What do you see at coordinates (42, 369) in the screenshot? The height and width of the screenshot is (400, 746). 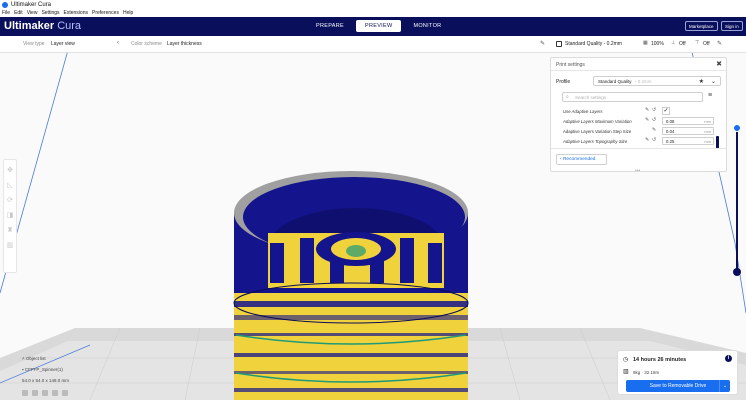 I see `object-name: ▪ CFFFP_Spinner(1)` at bounding box center [42, 369].